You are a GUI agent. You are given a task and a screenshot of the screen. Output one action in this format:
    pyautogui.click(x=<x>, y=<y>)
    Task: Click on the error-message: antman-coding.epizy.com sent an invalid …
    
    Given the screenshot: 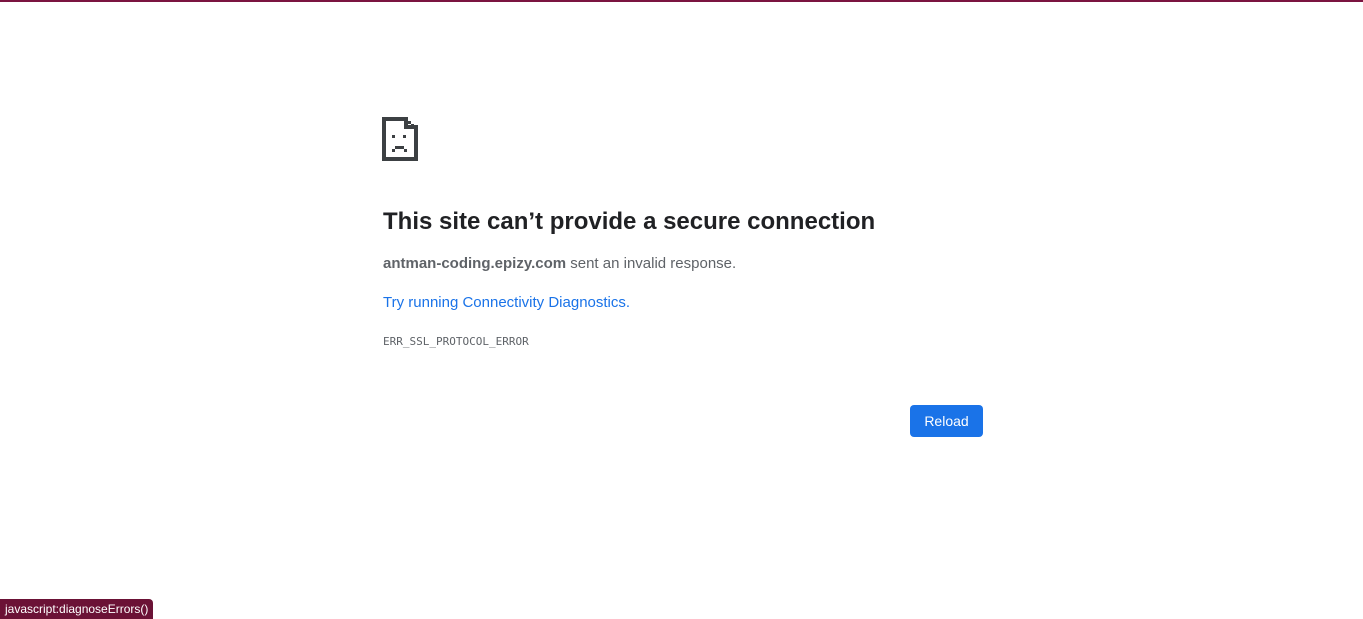 What is the action you would take?
    pyautogui.click(x=559, y=264)
    